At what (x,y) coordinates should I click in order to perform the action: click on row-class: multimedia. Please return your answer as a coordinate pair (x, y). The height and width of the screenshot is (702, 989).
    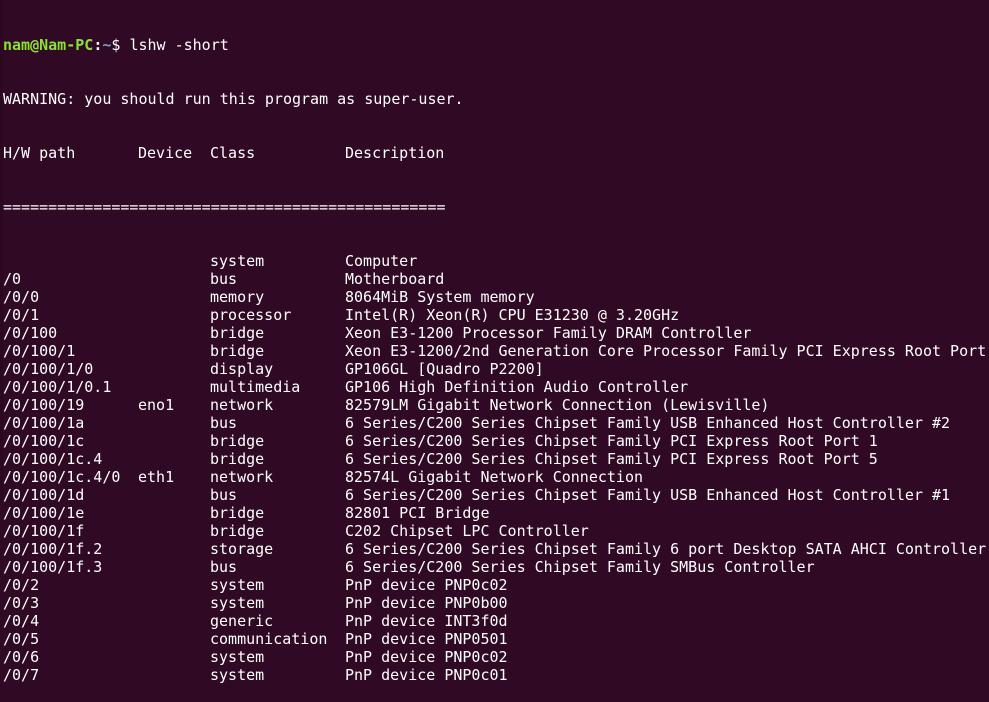
    Looking at the image, I should click on (255, 387).